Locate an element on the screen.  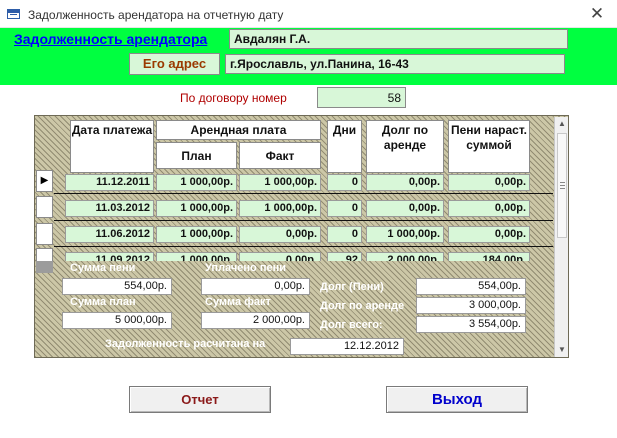
calc-date-label: Задолженность расчитана на is located at coordinates (185, 344).